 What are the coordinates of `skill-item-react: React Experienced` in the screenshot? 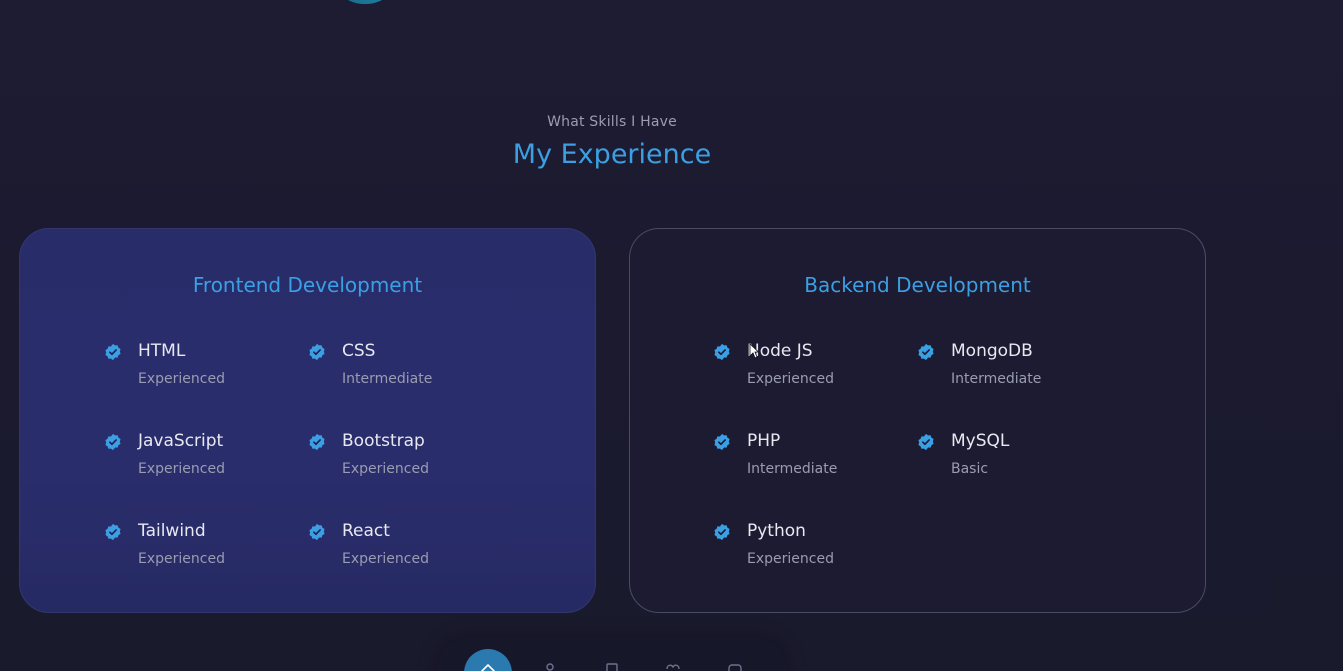 It's located at (408, 551).